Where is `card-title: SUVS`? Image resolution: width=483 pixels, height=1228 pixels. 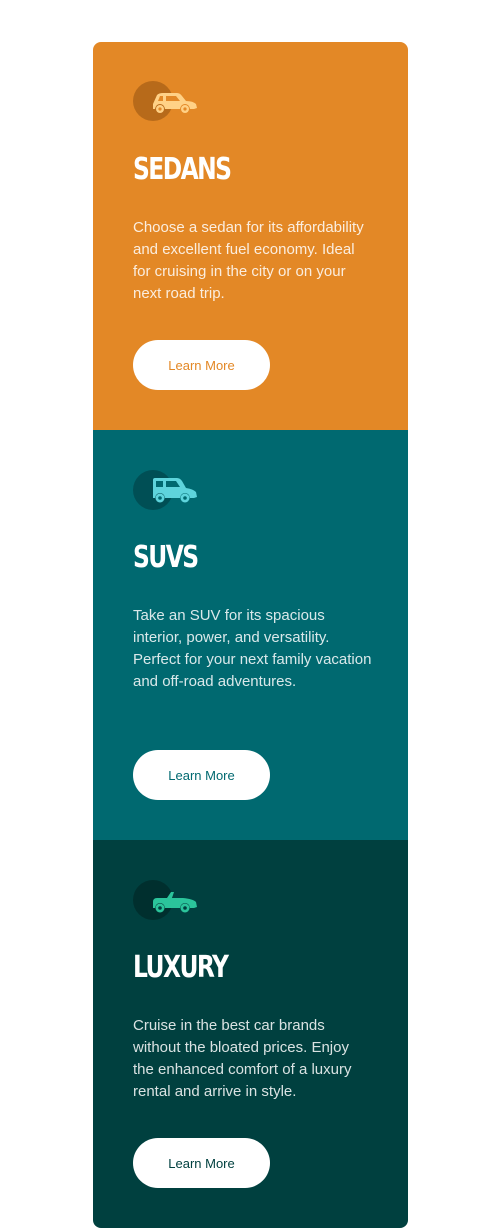 card-title: SUVS is located at coordinates (166, 557).